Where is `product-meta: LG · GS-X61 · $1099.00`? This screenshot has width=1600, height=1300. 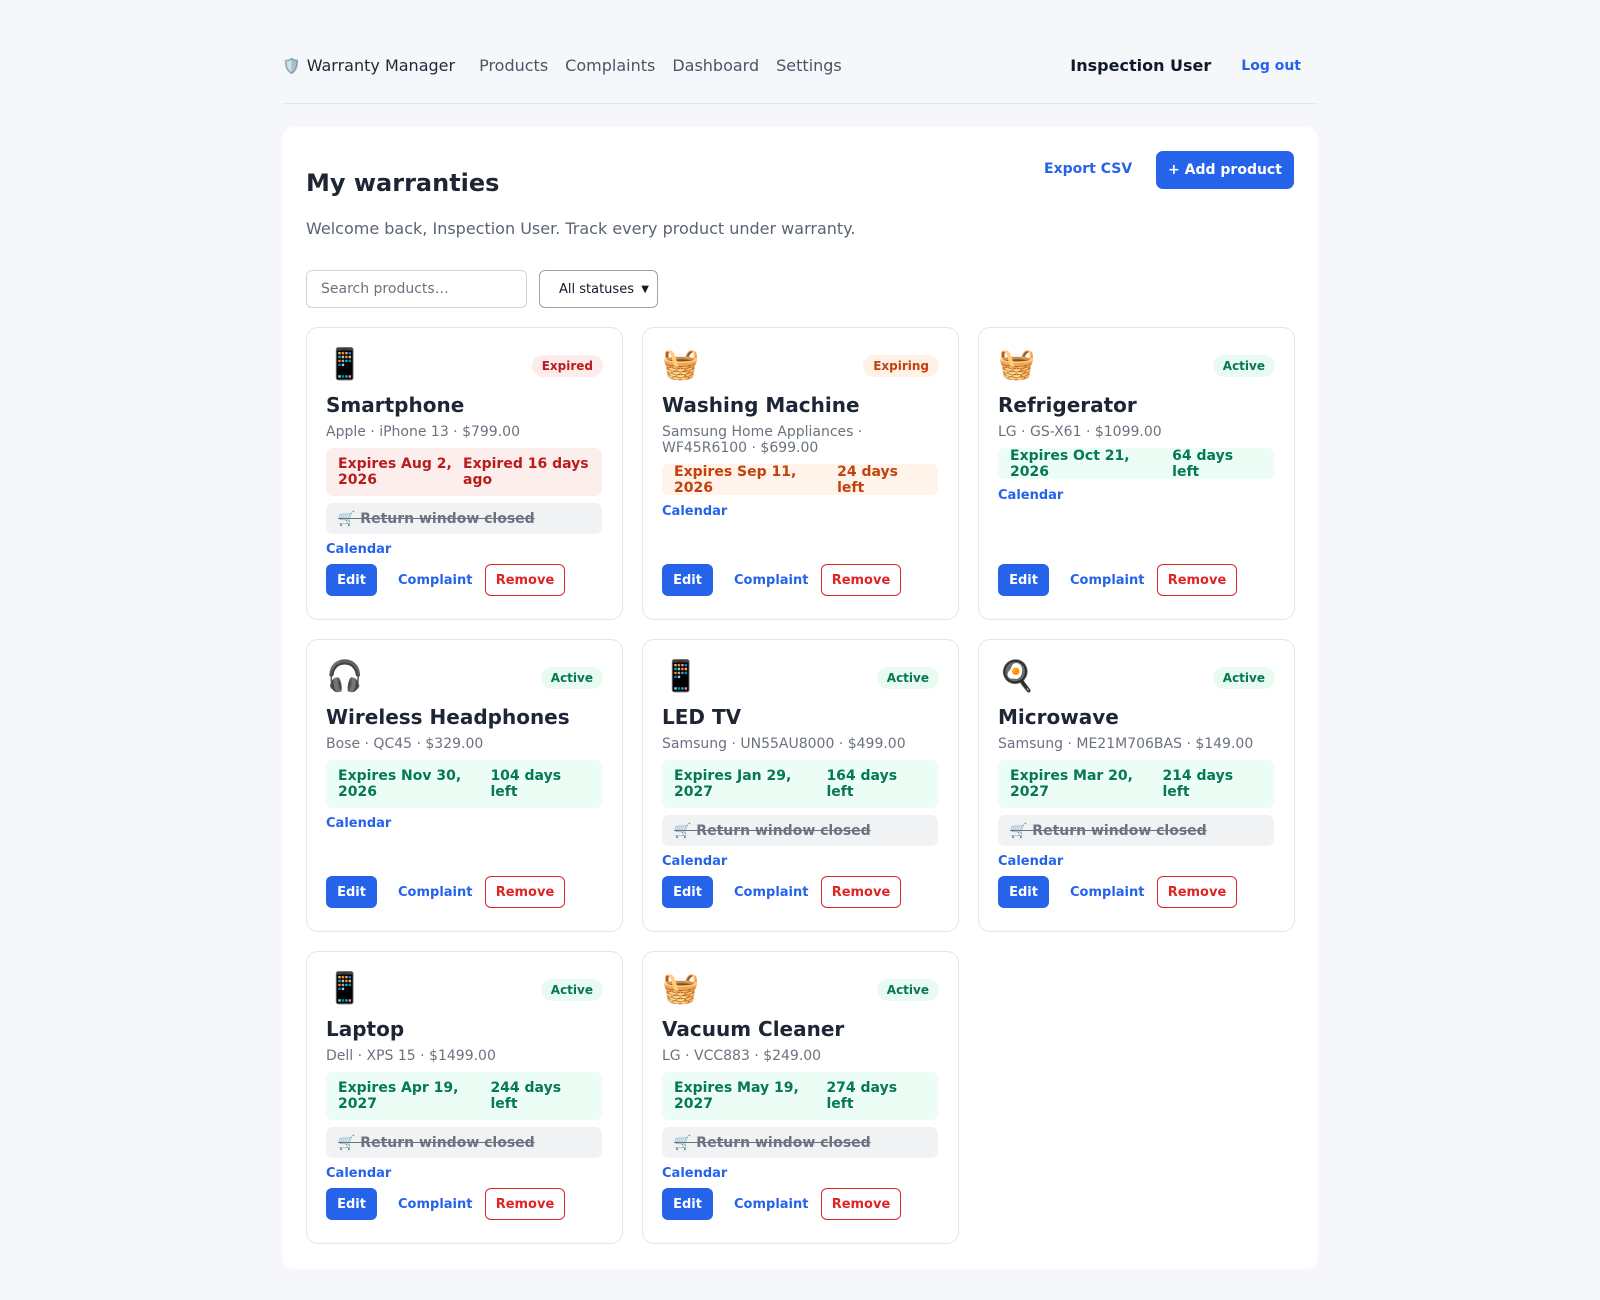
product-meta: LG · GS-X61 · $1099.00 is located at coordinates (1080, 432).